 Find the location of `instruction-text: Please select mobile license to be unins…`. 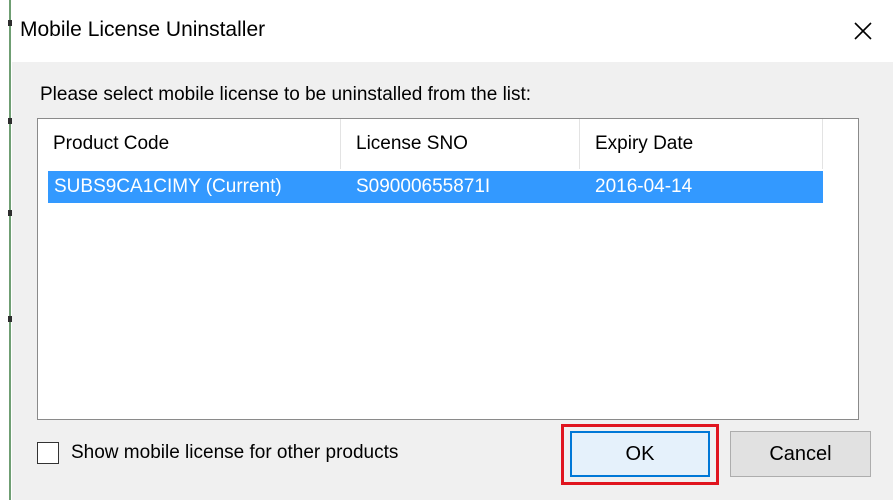

instruction-text: Please select mobile license to be unins… is located at coordinates (286, 94).